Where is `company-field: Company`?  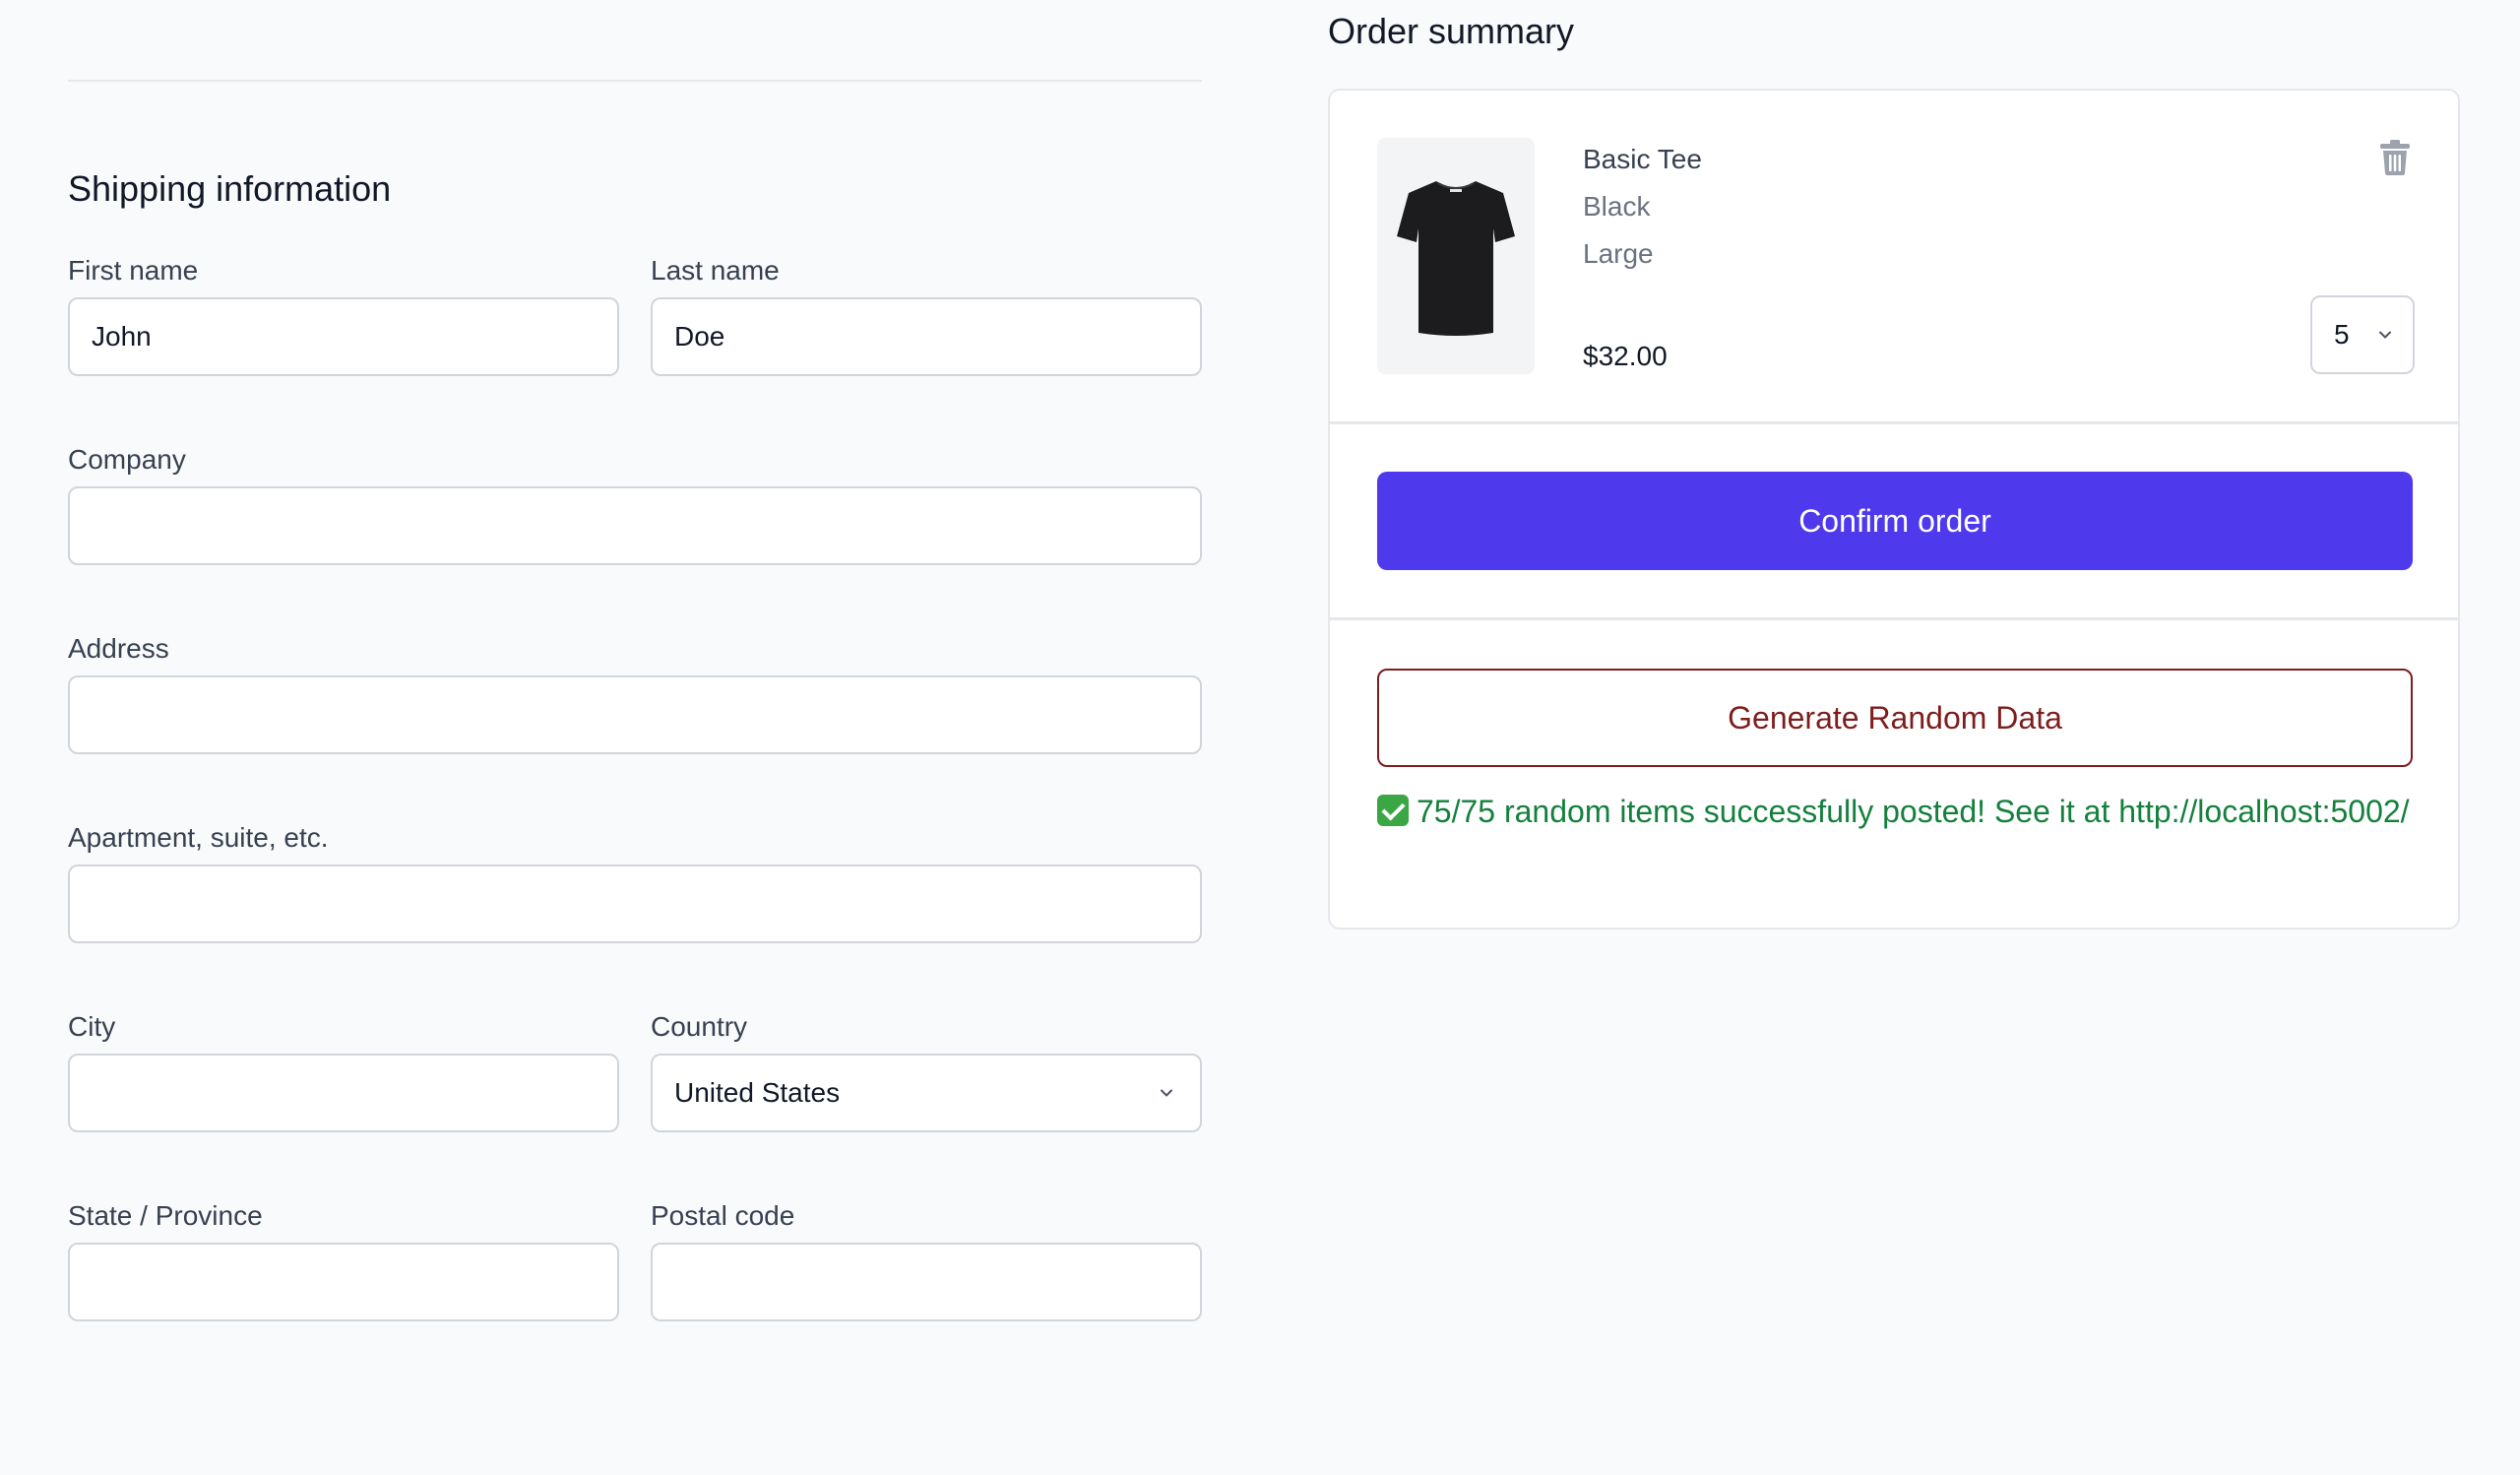
company-field: Company is located at coordinates (635, 504).